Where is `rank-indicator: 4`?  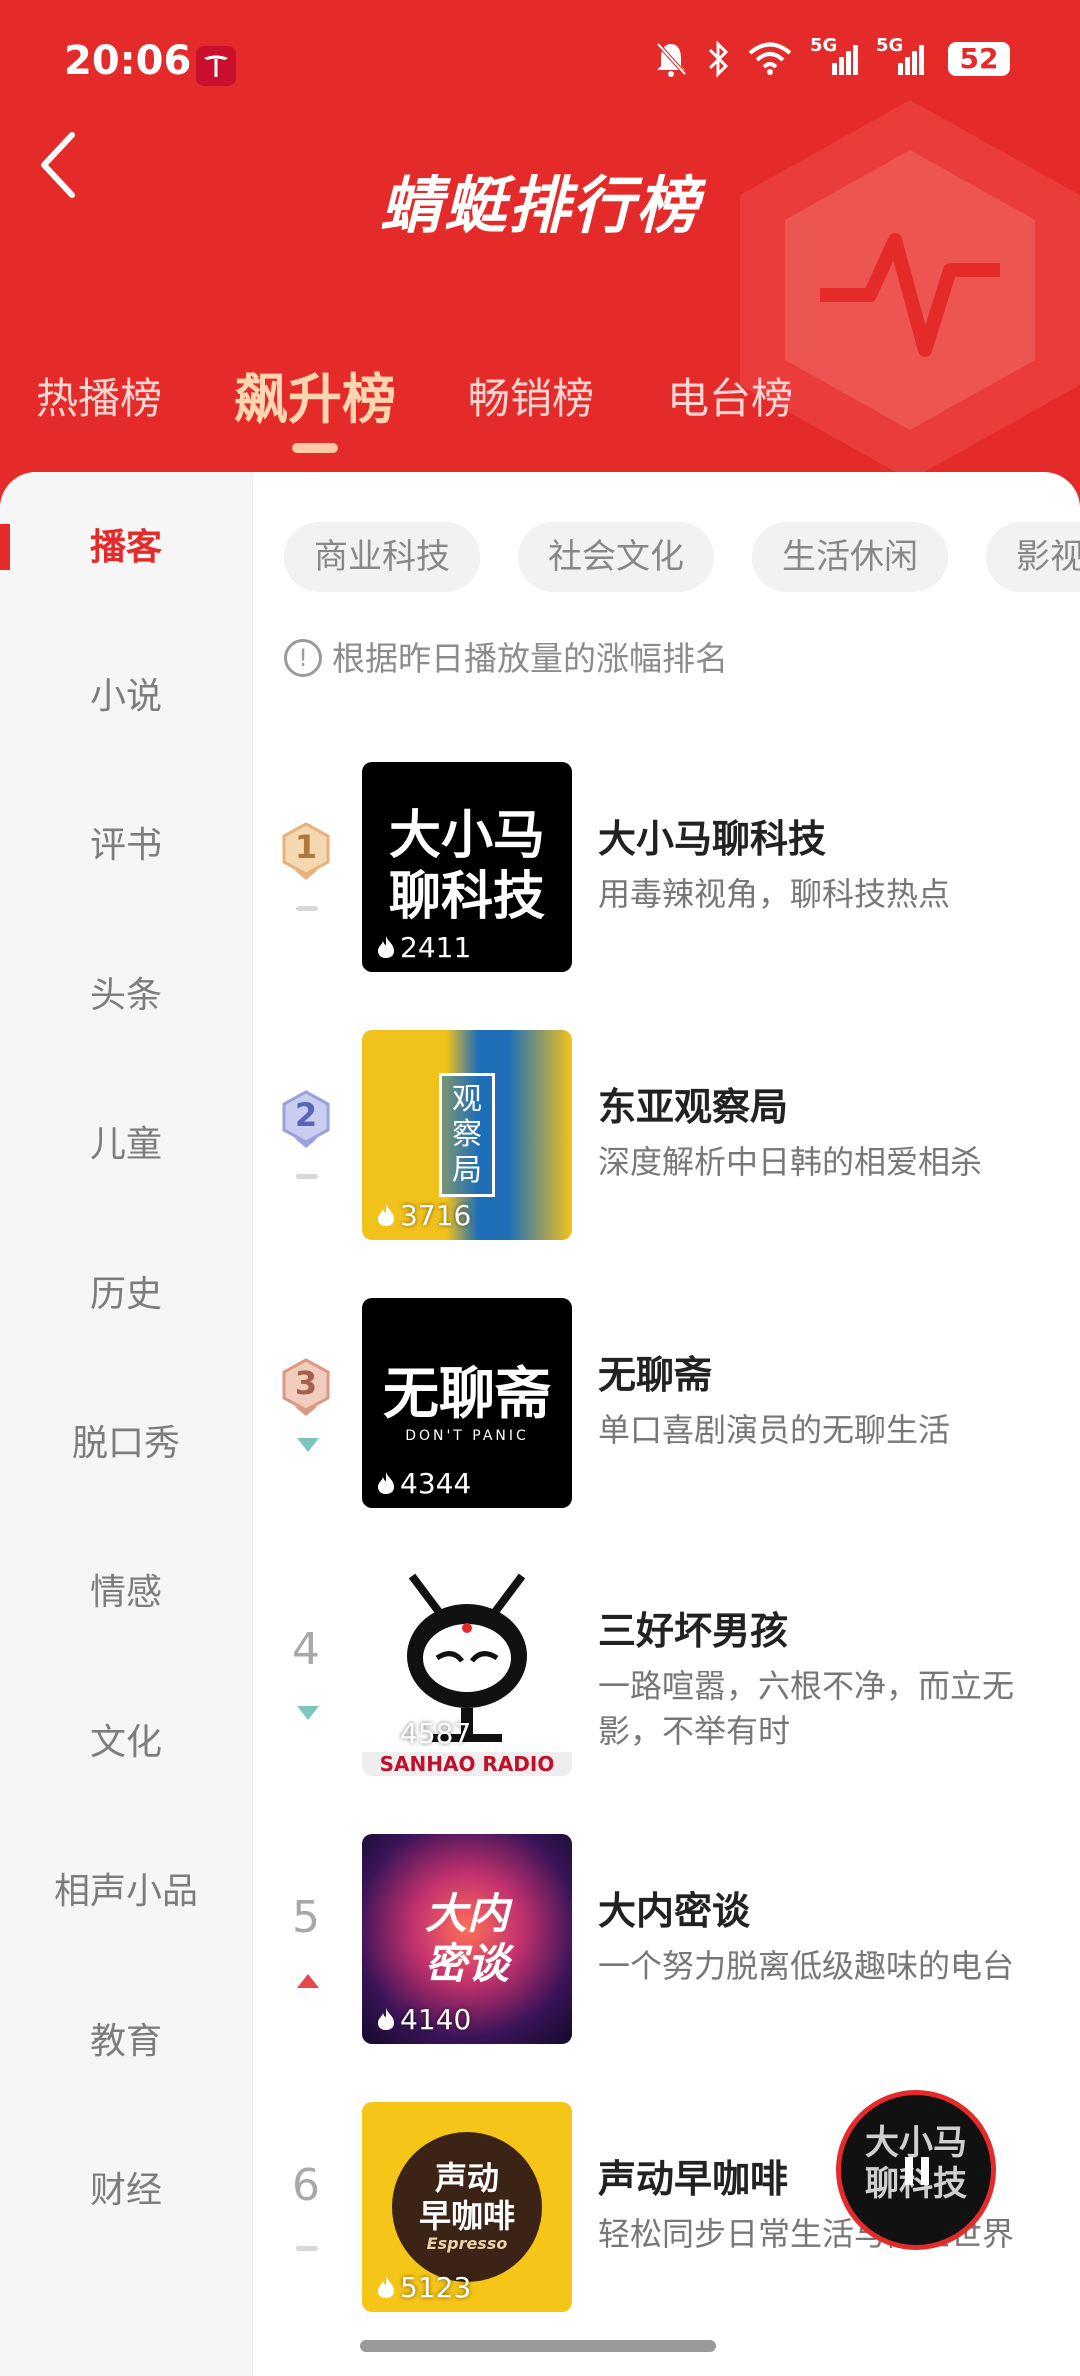 rank-indicator: 4 is located at coordinates (312, 1676).